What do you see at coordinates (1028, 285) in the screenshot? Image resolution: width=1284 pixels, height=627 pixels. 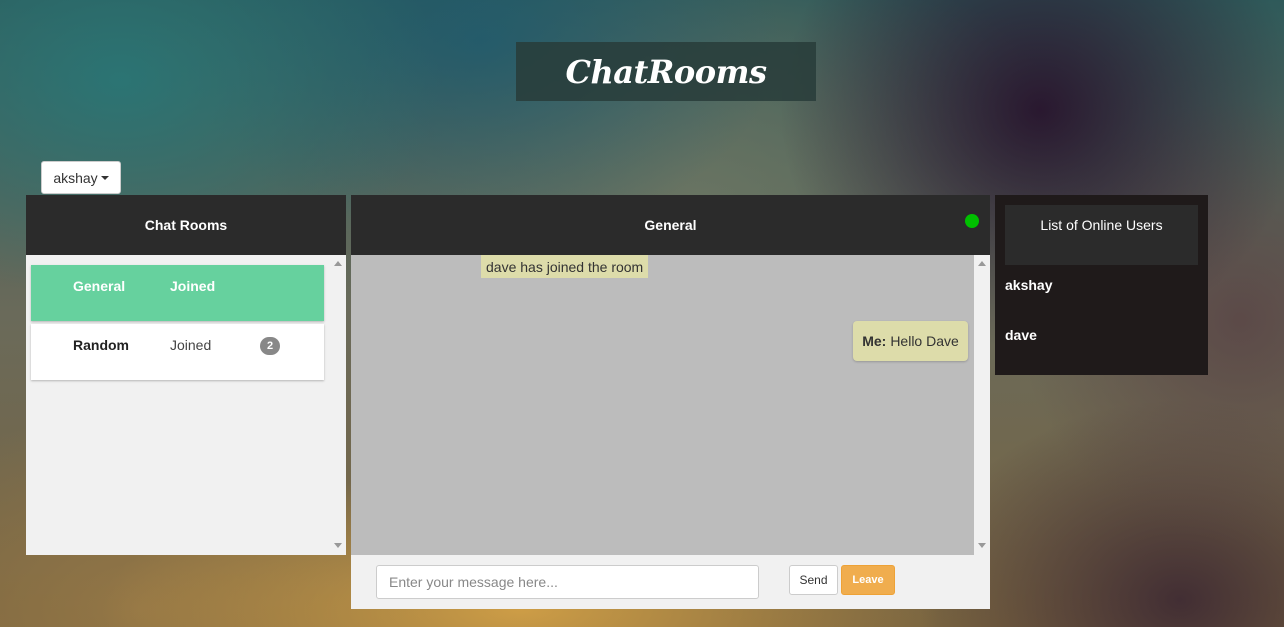 I see `online-user-item: akshay` at bounding box center [1028, 285].